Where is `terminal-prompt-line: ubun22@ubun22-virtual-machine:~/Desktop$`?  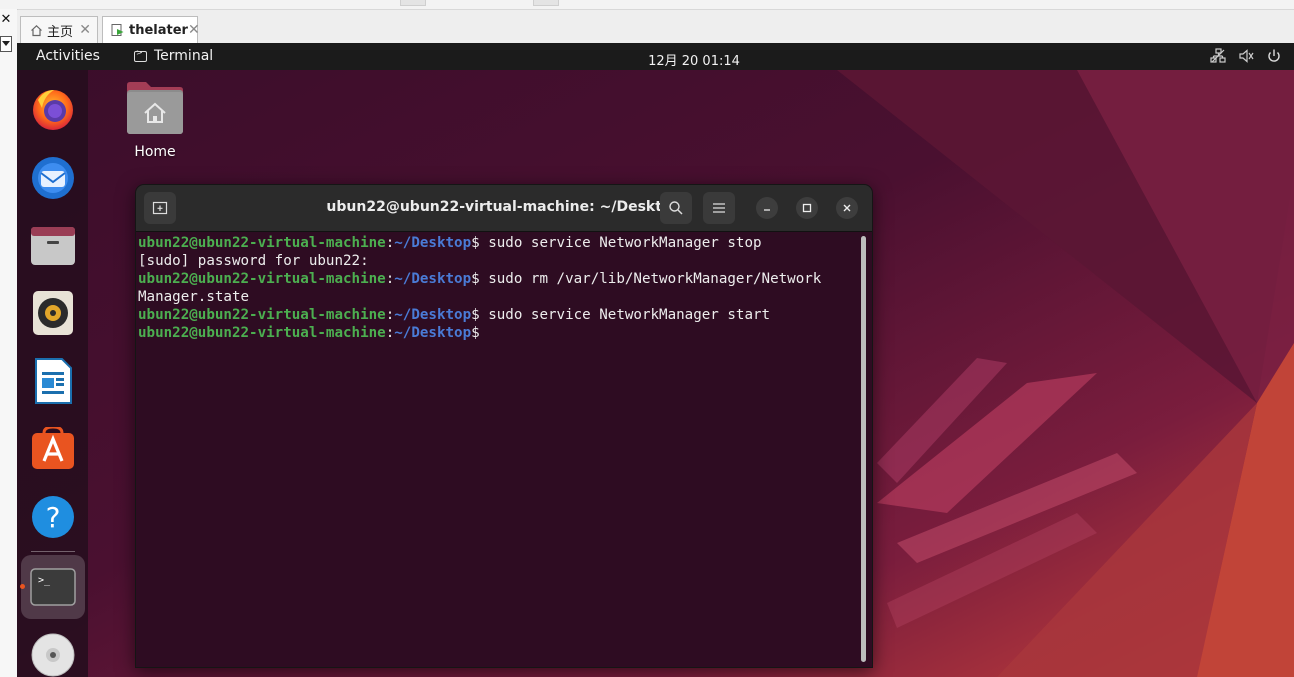 terminal-prompt-line: ubun22@ubun22-virtual-machine:~/Desktop$ is located at coordinates (497, 333).